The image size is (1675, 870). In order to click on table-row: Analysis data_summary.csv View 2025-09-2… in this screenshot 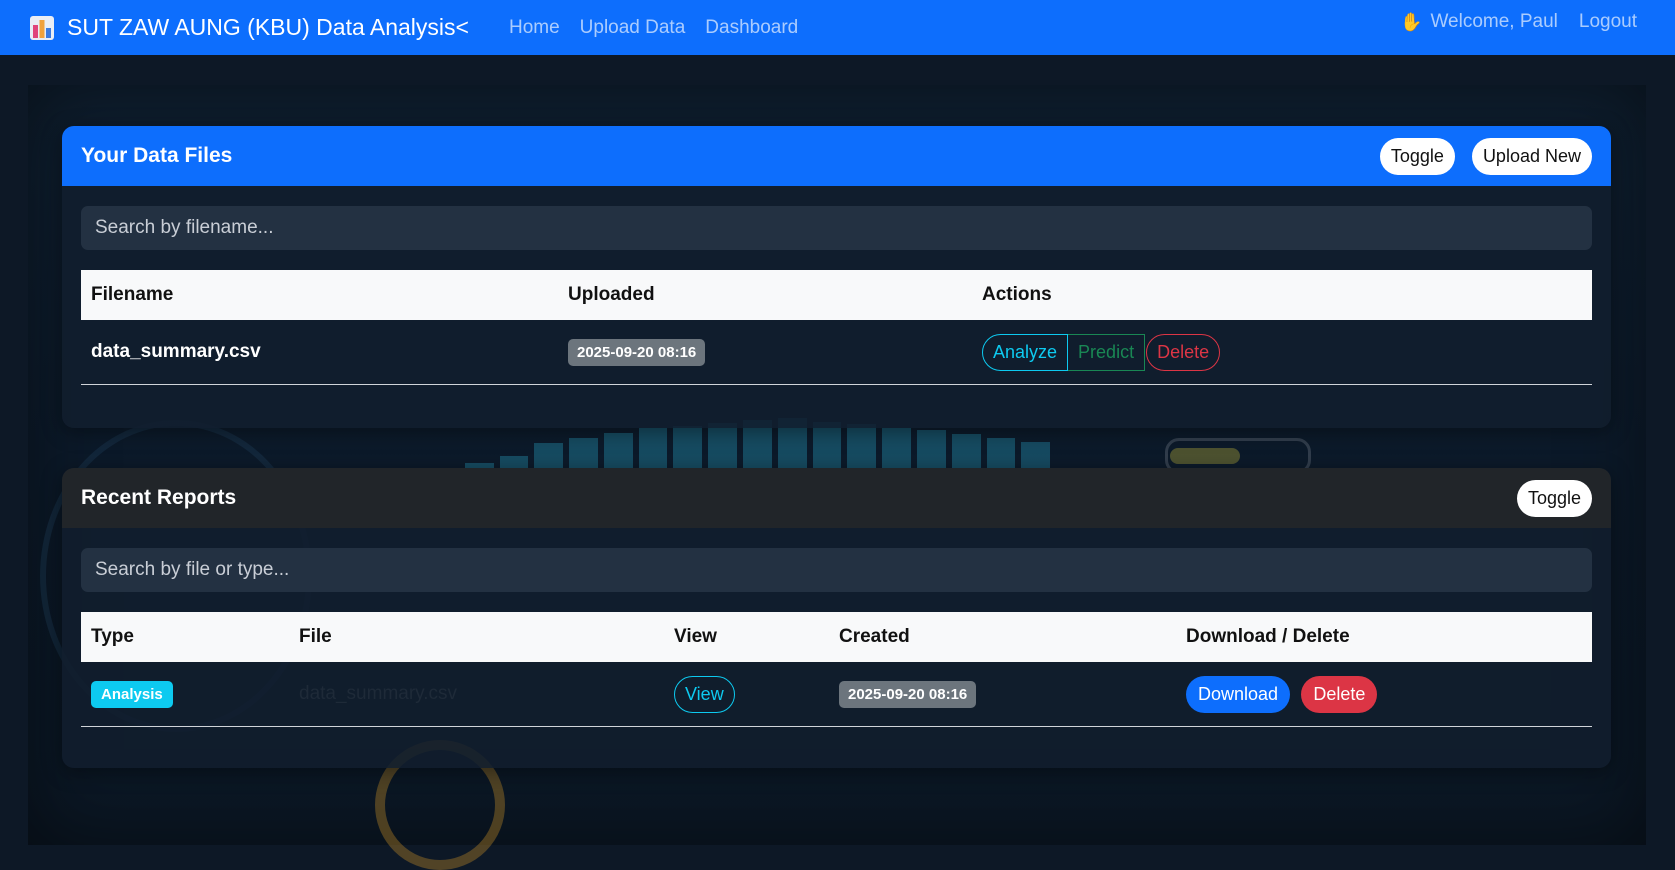, I will do `click(836, 694)`.